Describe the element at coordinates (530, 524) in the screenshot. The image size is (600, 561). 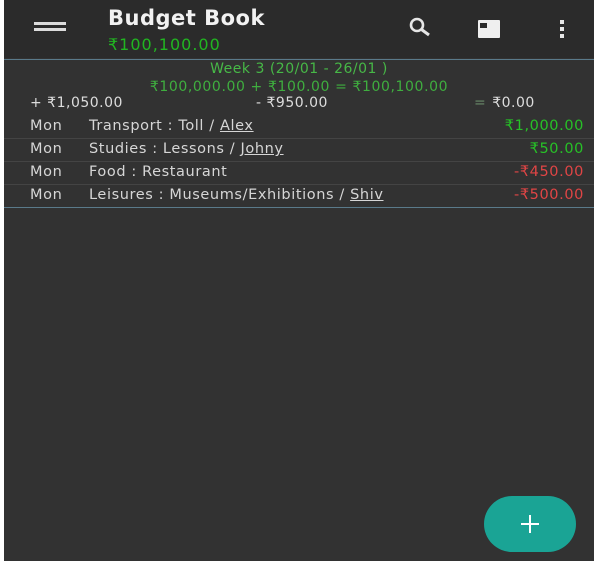
I see `add-transaction-button` at that location.